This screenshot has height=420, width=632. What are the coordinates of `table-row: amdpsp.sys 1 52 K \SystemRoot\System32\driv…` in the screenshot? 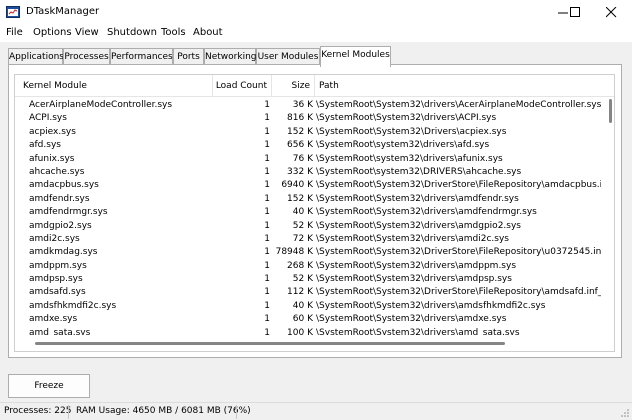 It's located at (314, 279).